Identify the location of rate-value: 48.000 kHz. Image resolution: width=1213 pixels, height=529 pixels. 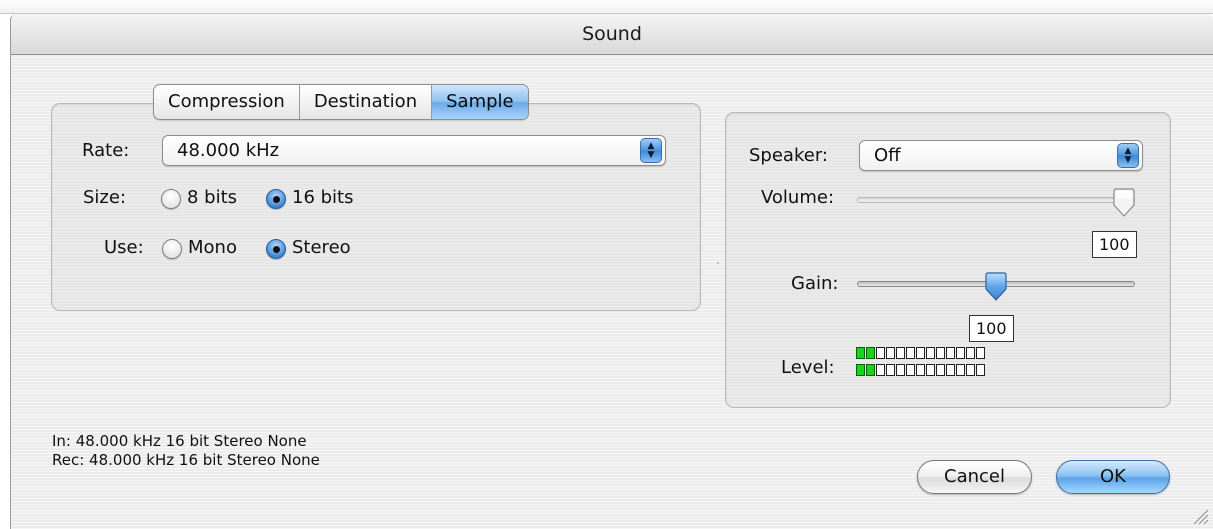
(228, 150).